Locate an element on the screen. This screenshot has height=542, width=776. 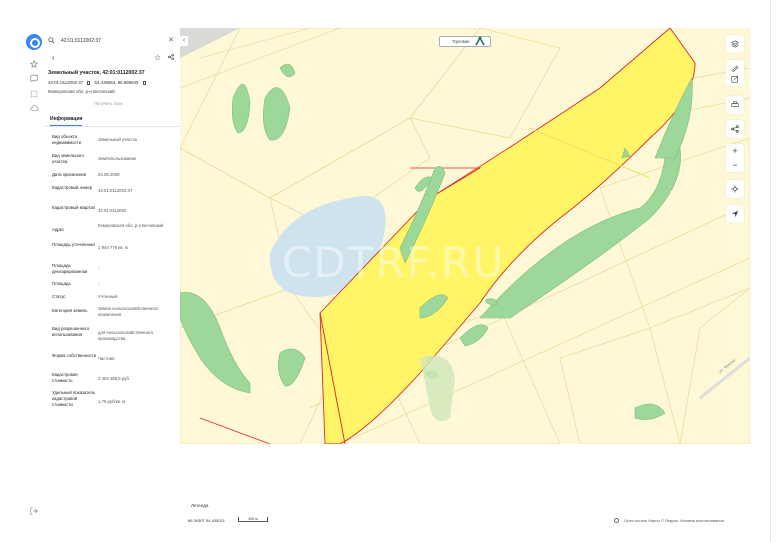
info-label: Площадь декларированная is located at coordinates (70, 268).